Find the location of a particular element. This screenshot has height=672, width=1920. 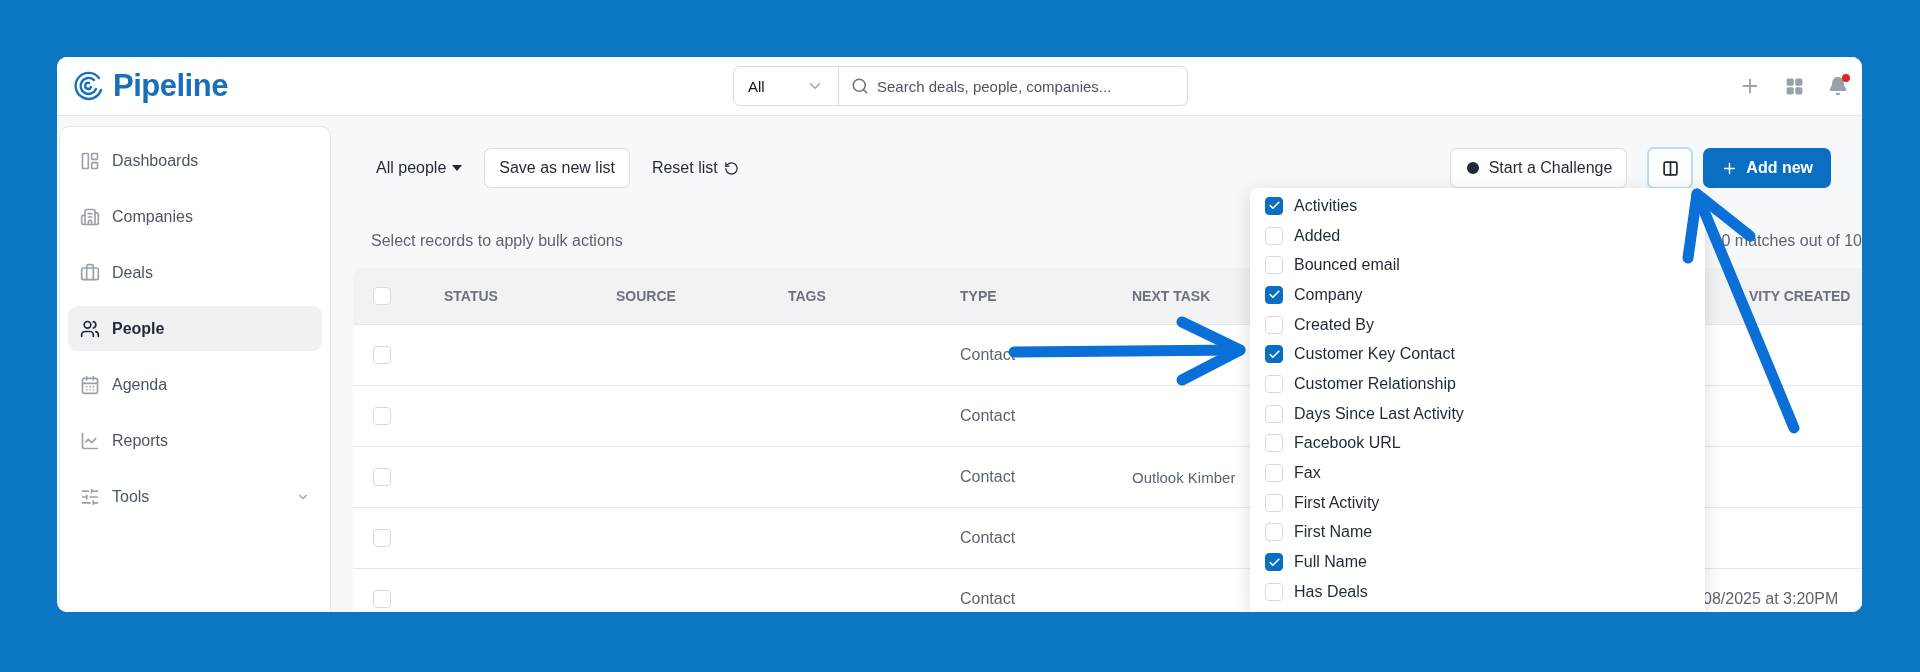

sidebar-item: Reports is located at coordinates (195, 440).